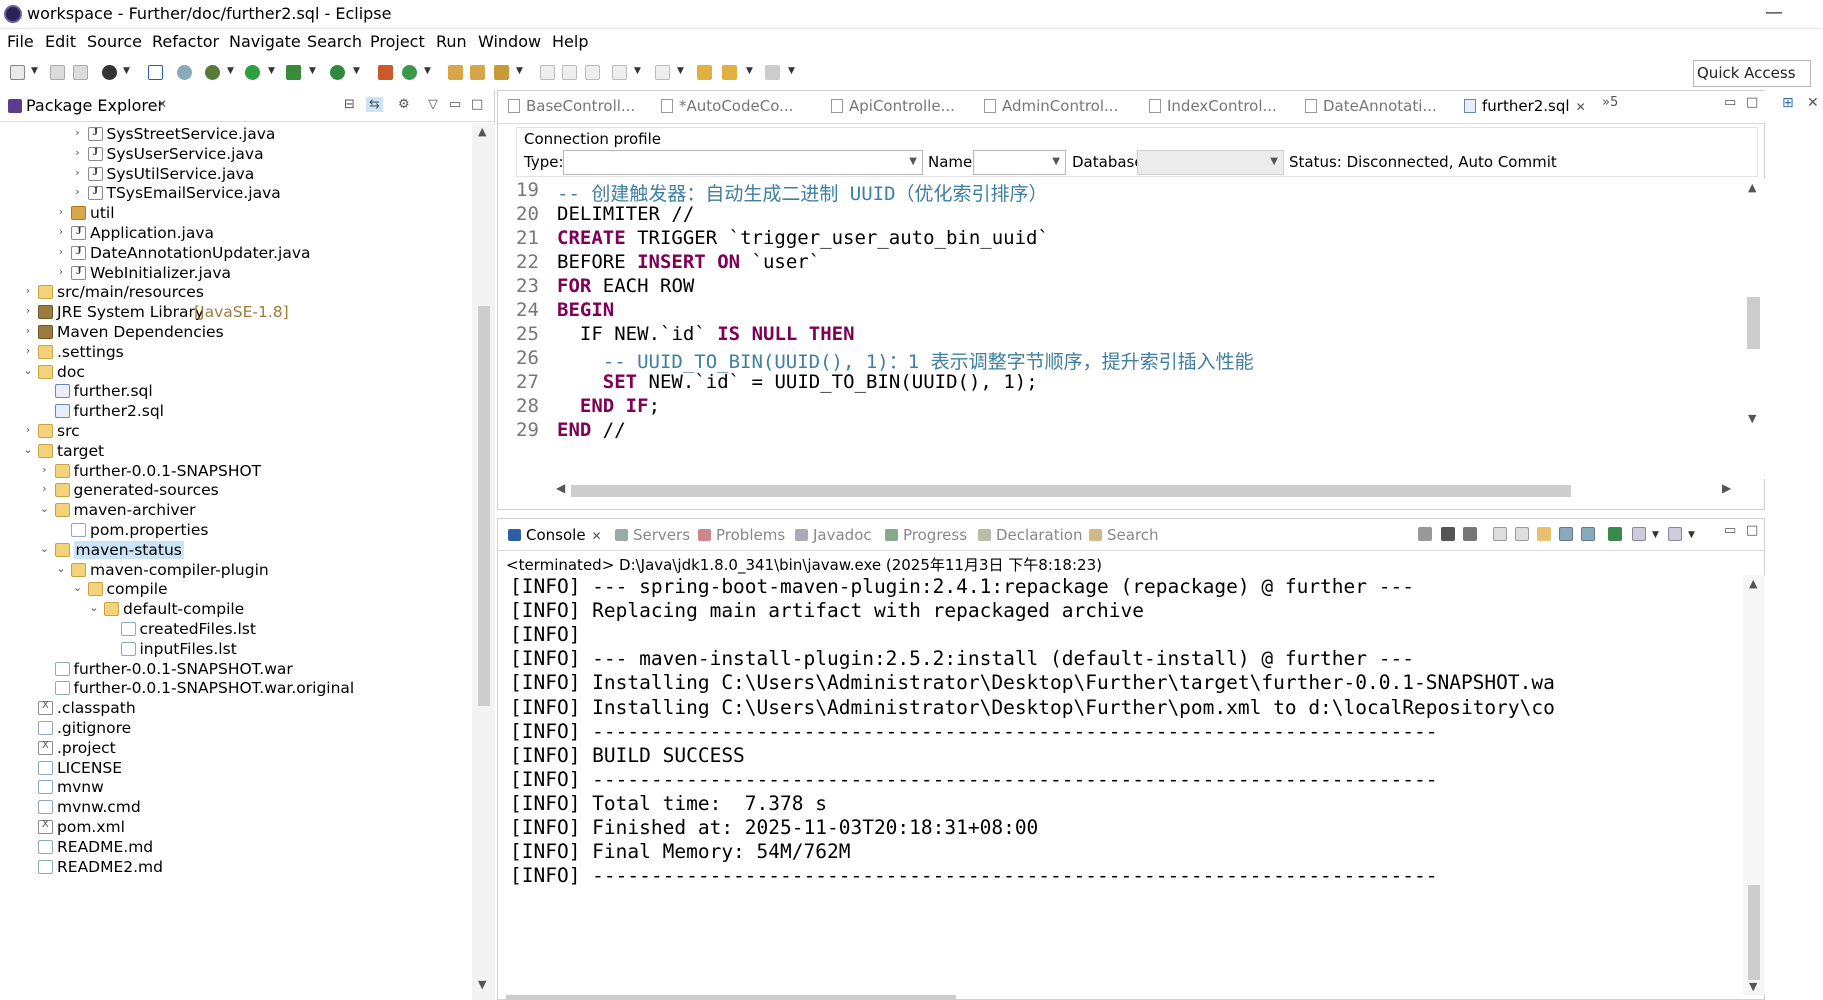  What do you see at coordinates (926, 535) in the screenshot?
I see `tab-progress: Progress` at bounding box center [926, 535].